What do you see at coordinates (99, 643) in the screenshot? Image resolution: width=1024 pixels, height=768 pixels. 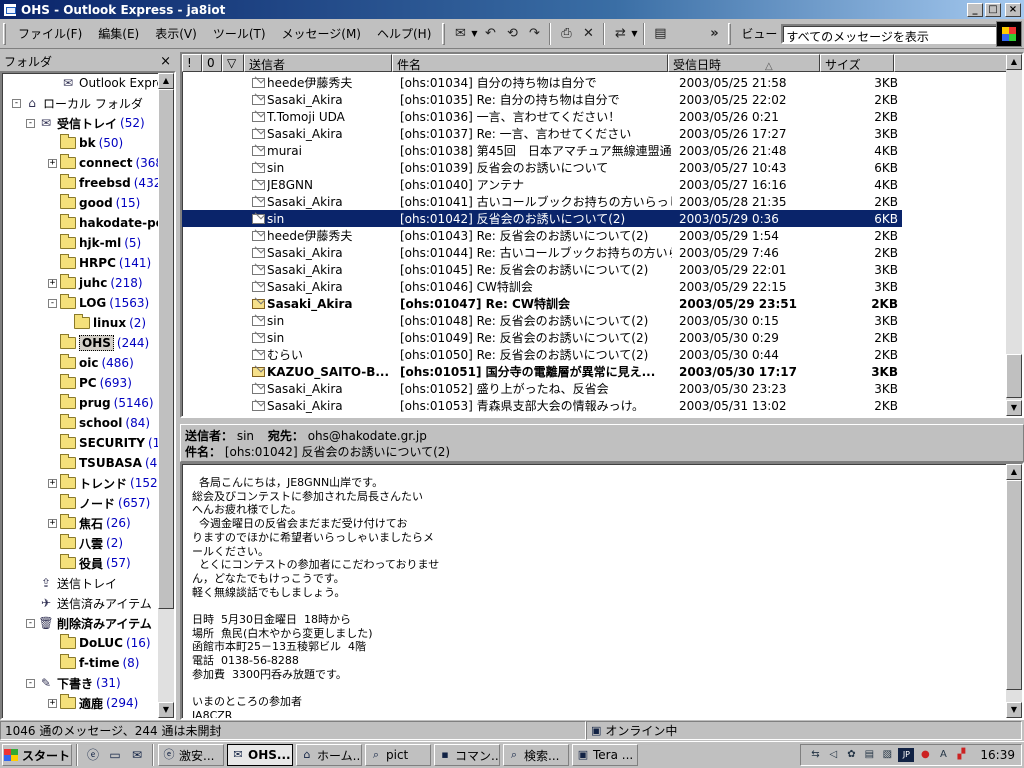 I see `folder-item: DoLUC (16)` at bounding box center [99, 643].